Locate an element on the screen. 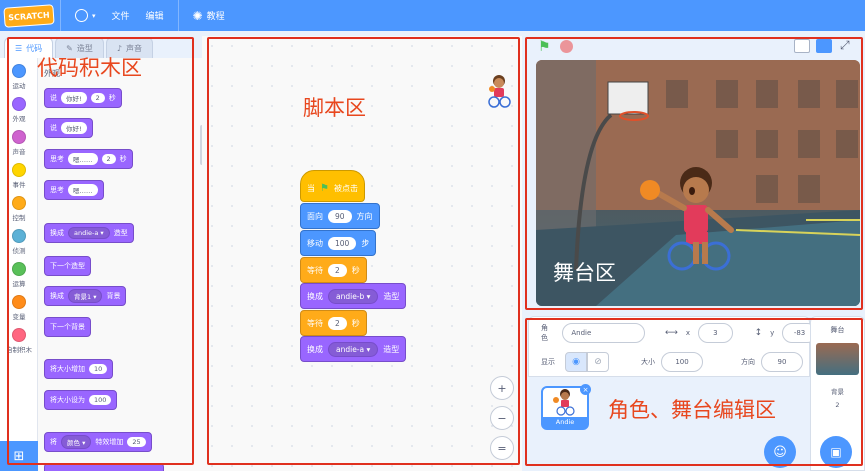 The height and width of the screenshot is (471, 865). palette-block-change-effect: 将 颜色 ▾ 特效增加 25 is located at coordinates (98, 442).